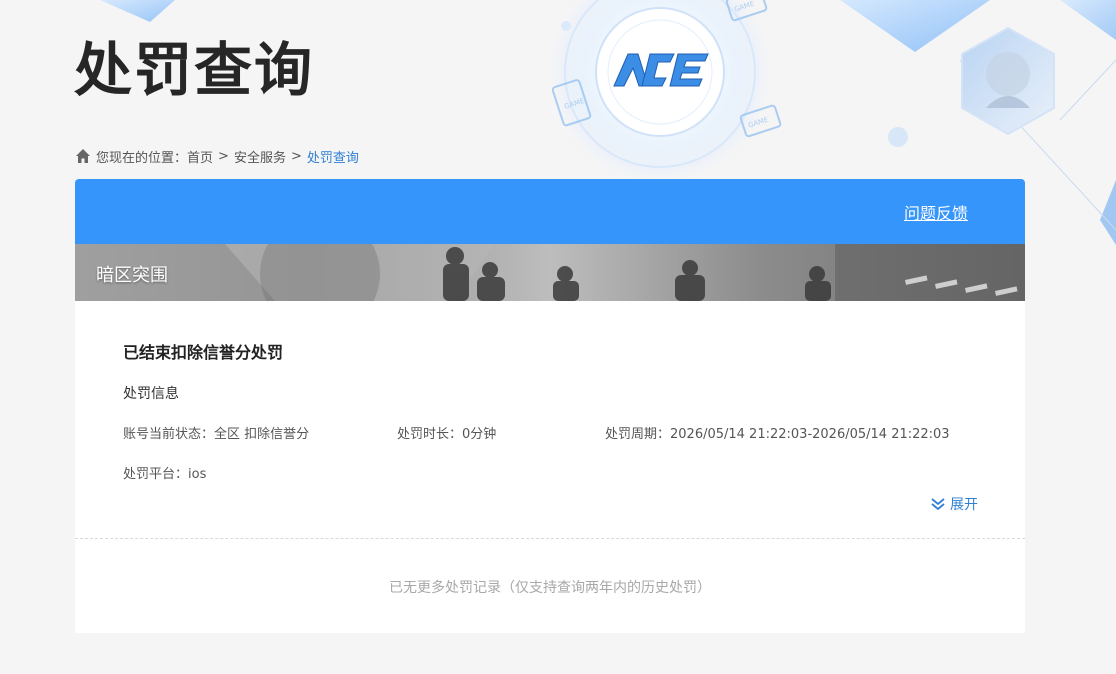 This screenshot has width=1116, height=674. I want to click on feedback-link: 问题反馈, so click(936, 212).